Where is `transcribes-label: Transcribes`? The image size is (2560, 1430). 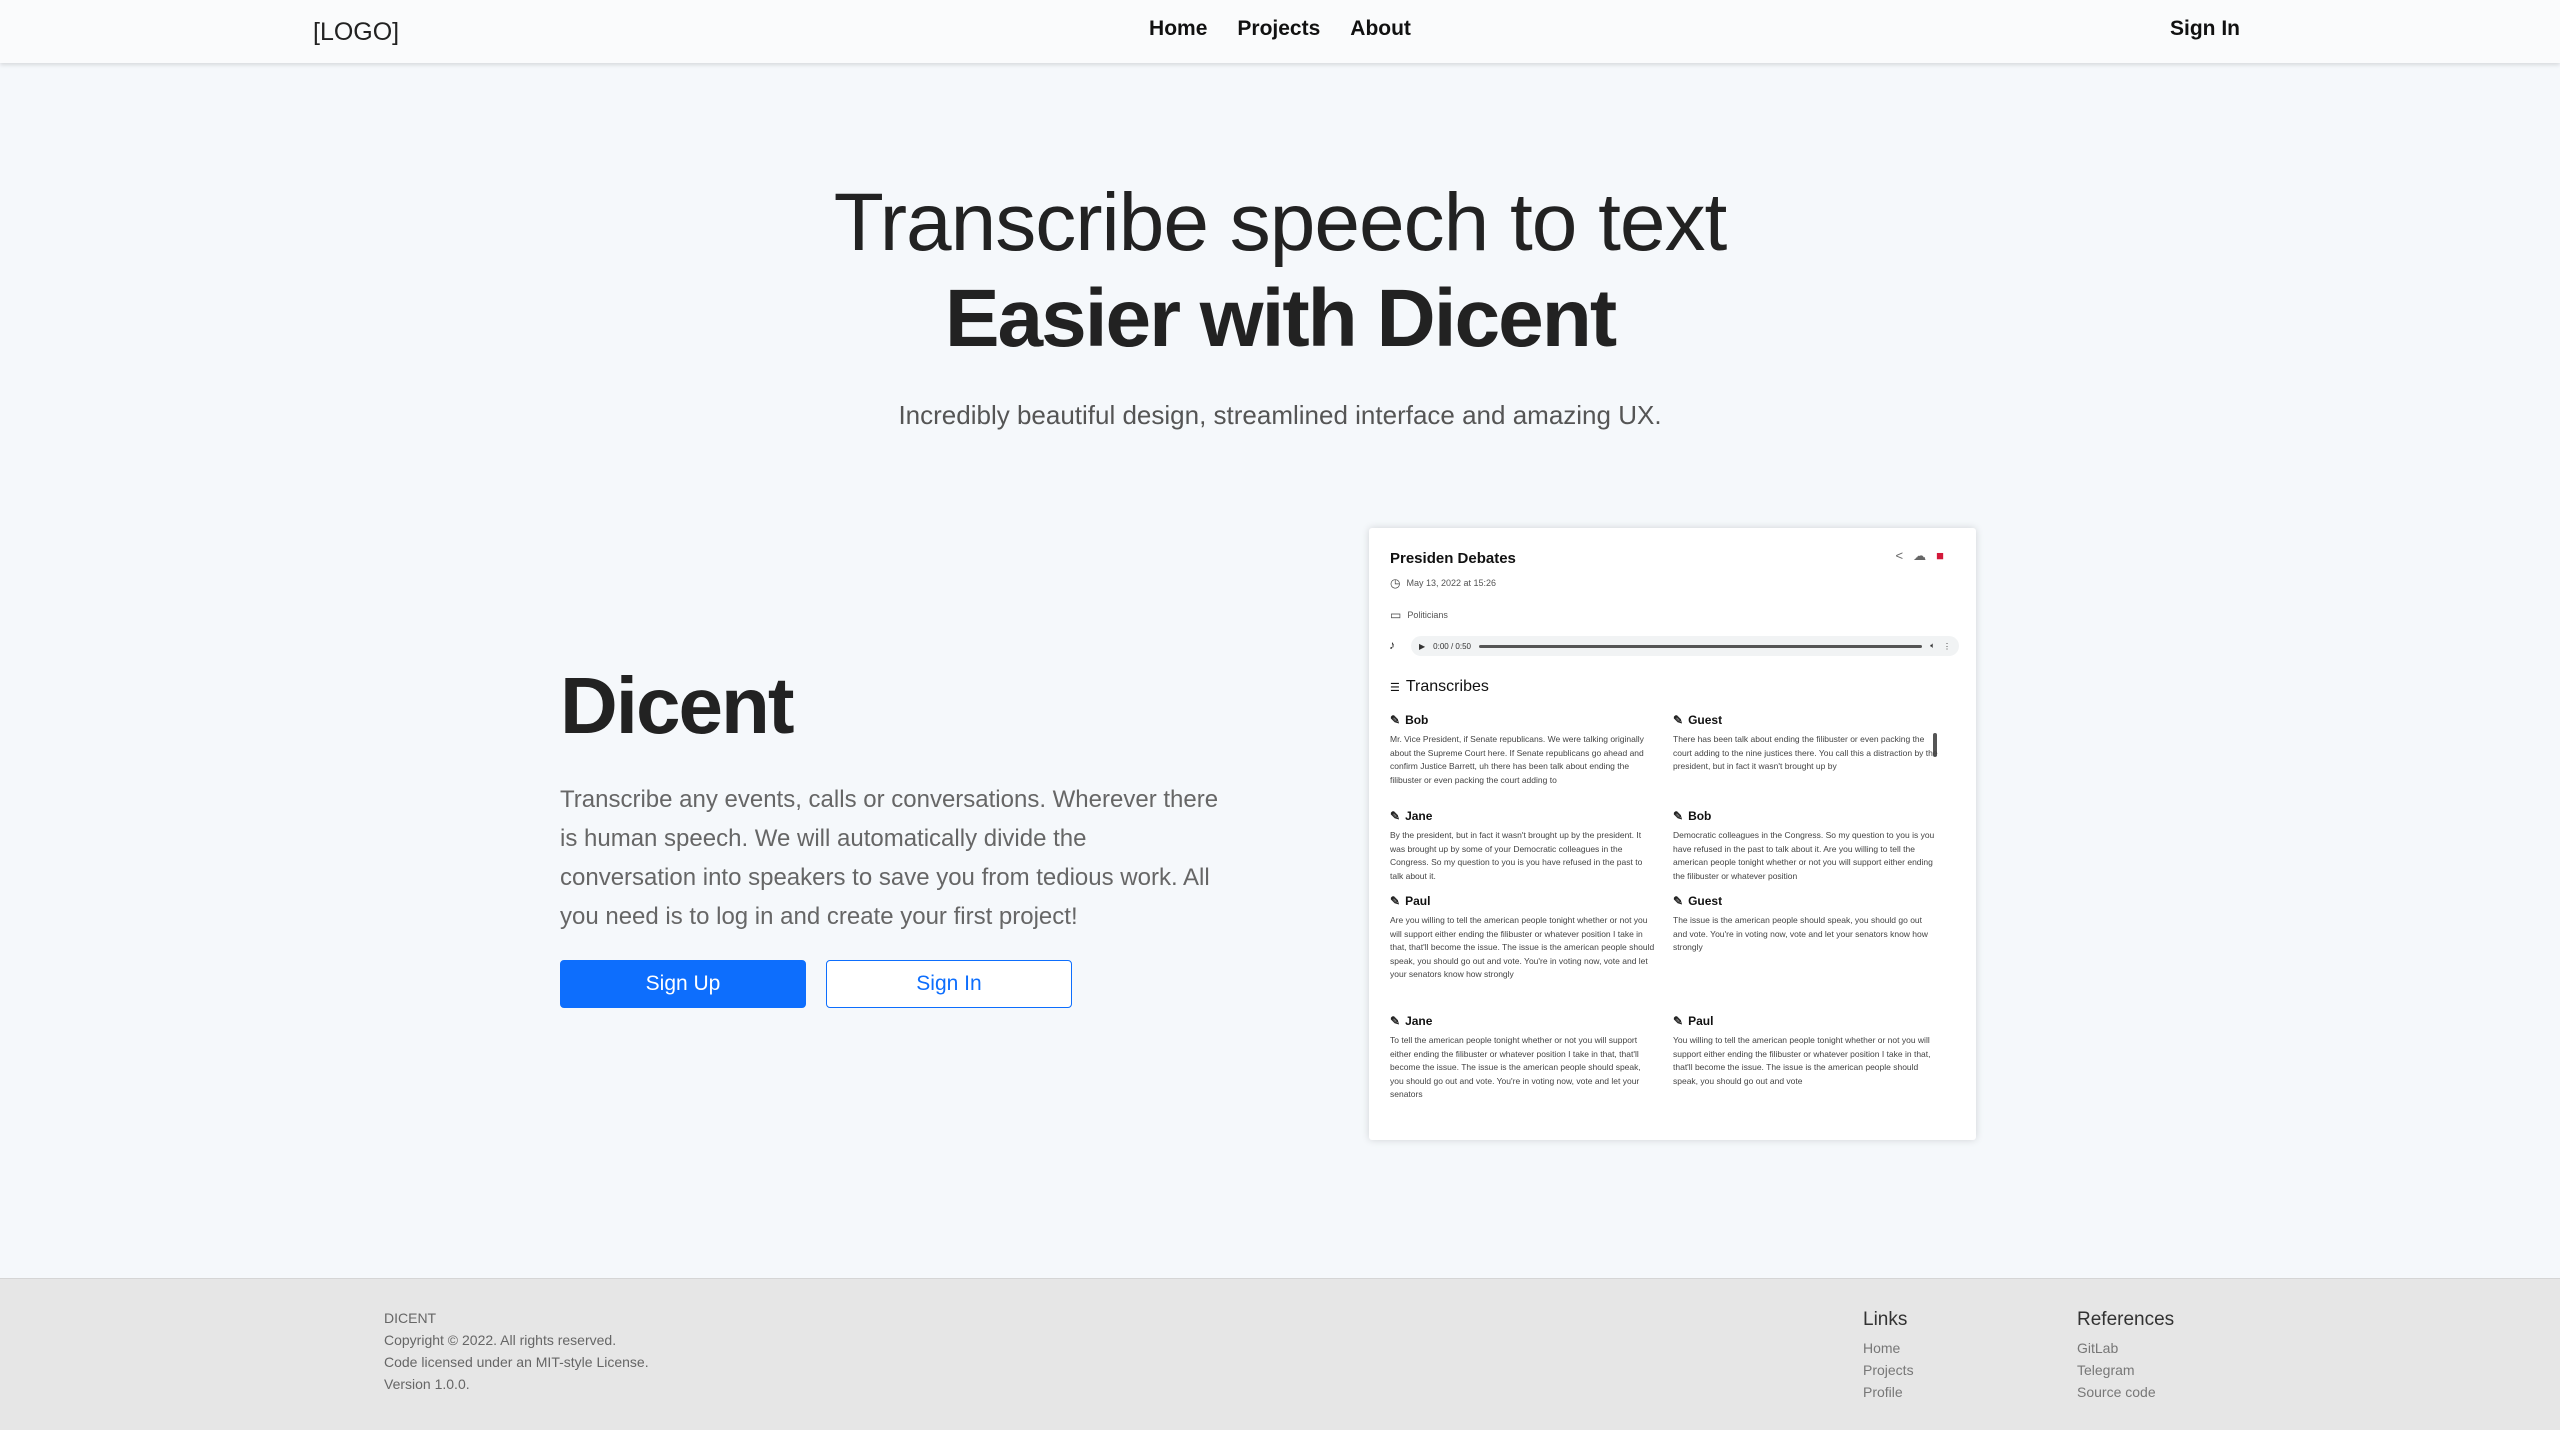 transcribes-label: Transcribes is located at coordinates (1447, 686).